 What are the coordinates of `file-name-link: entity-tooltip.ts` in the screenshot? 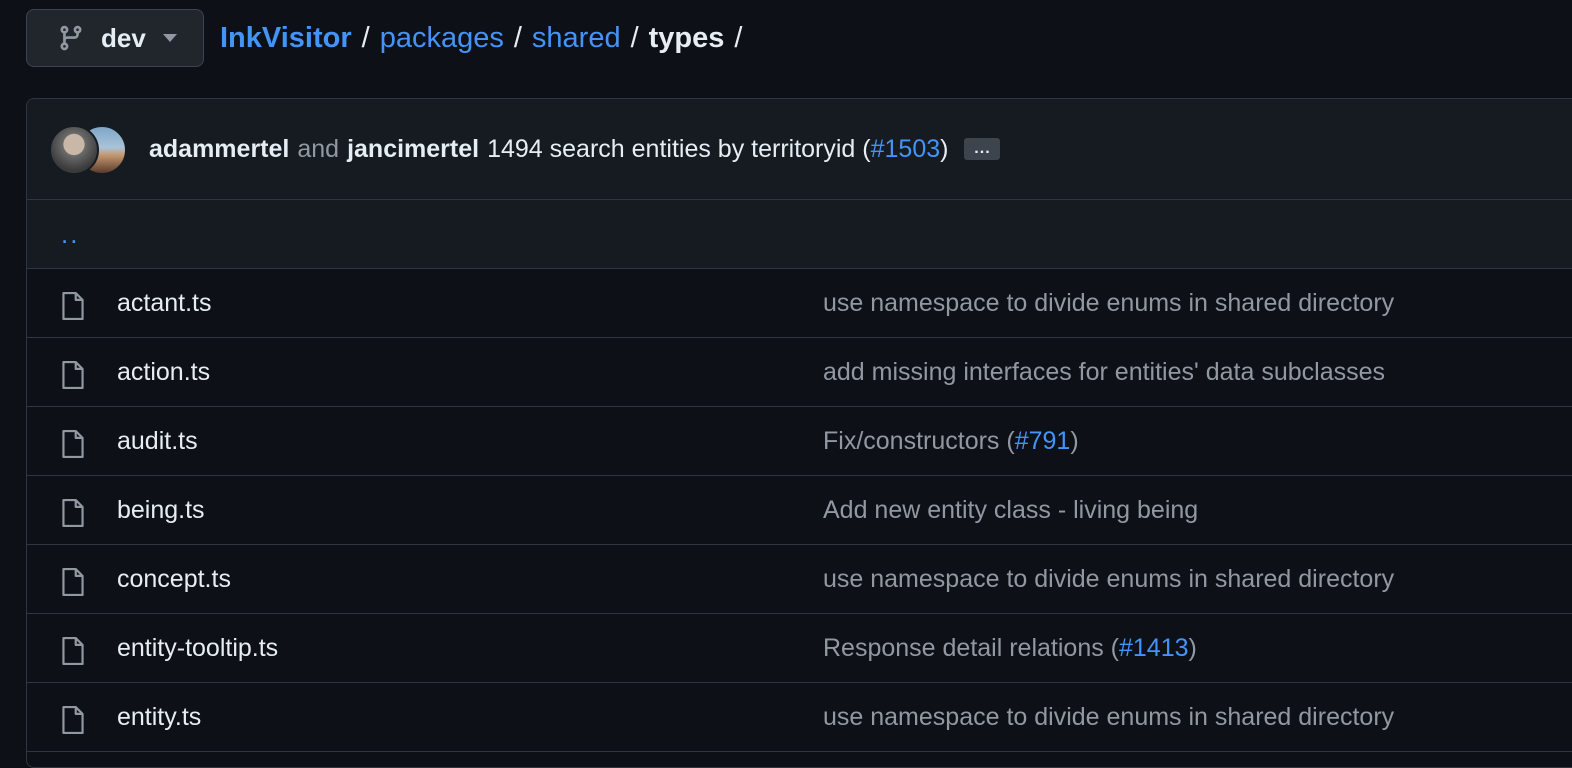 It's located at (197, 648).